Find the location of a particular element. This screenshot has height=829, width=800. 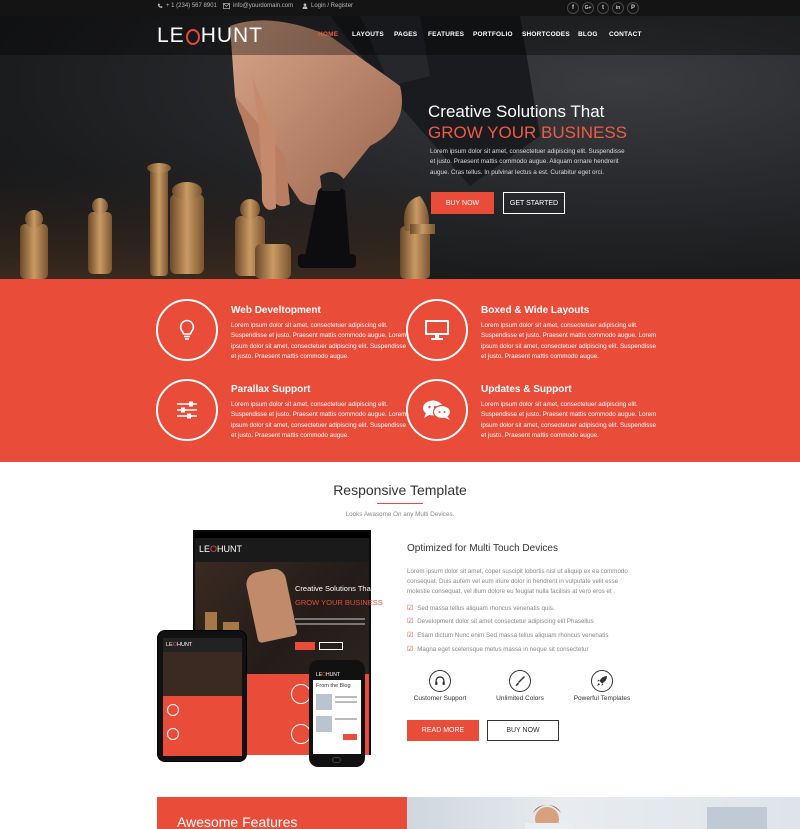

hero-get-started-button: GET STARTED is located at coordinates (534, 203).